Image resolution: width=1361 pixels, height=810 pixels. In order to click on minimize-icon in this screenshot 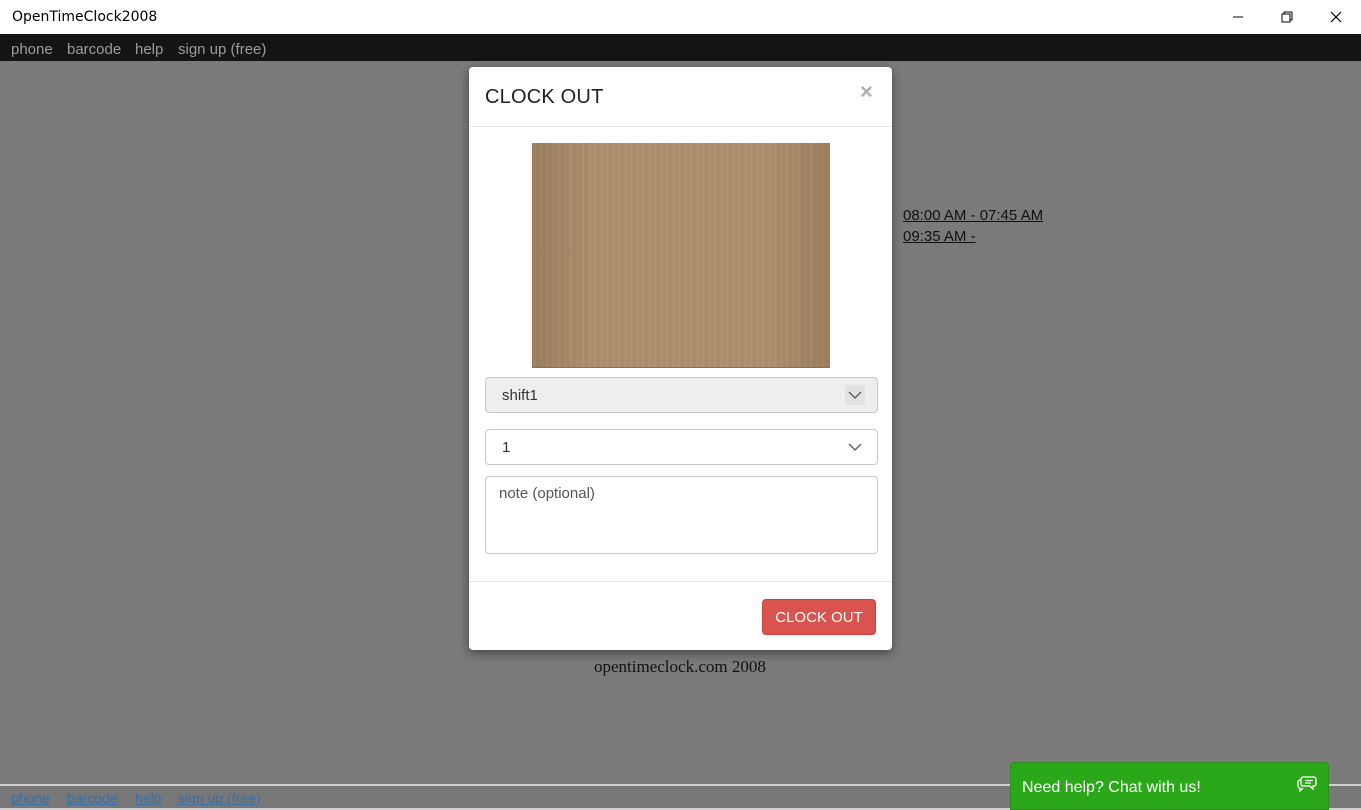, I will do `click(1238, 17)`.